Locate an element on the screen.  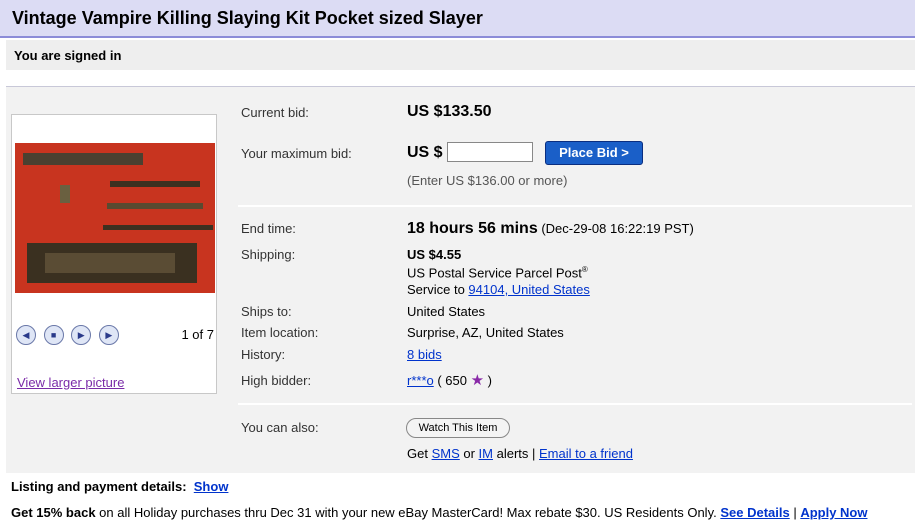
sms-link: SMS is located at coordinates (446, 453).